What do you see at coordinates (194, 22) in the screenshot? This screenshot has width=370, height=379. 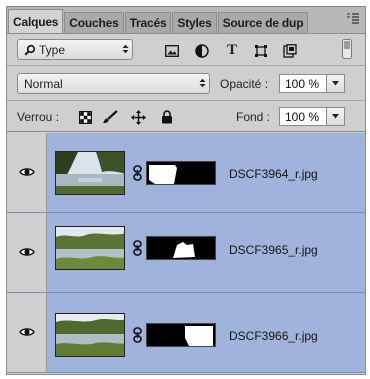 I see `tab-styles: Styles` at bounding box center [194, 22].